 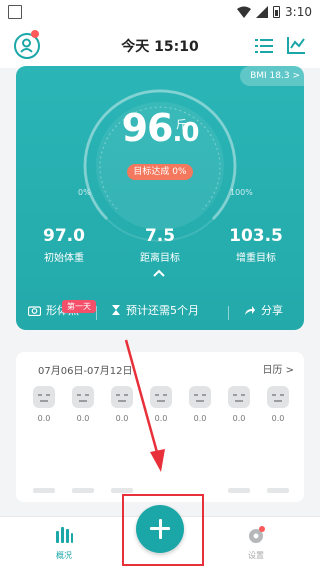 I want to click on tab-settings: 设置, so click(x=256, y=543).